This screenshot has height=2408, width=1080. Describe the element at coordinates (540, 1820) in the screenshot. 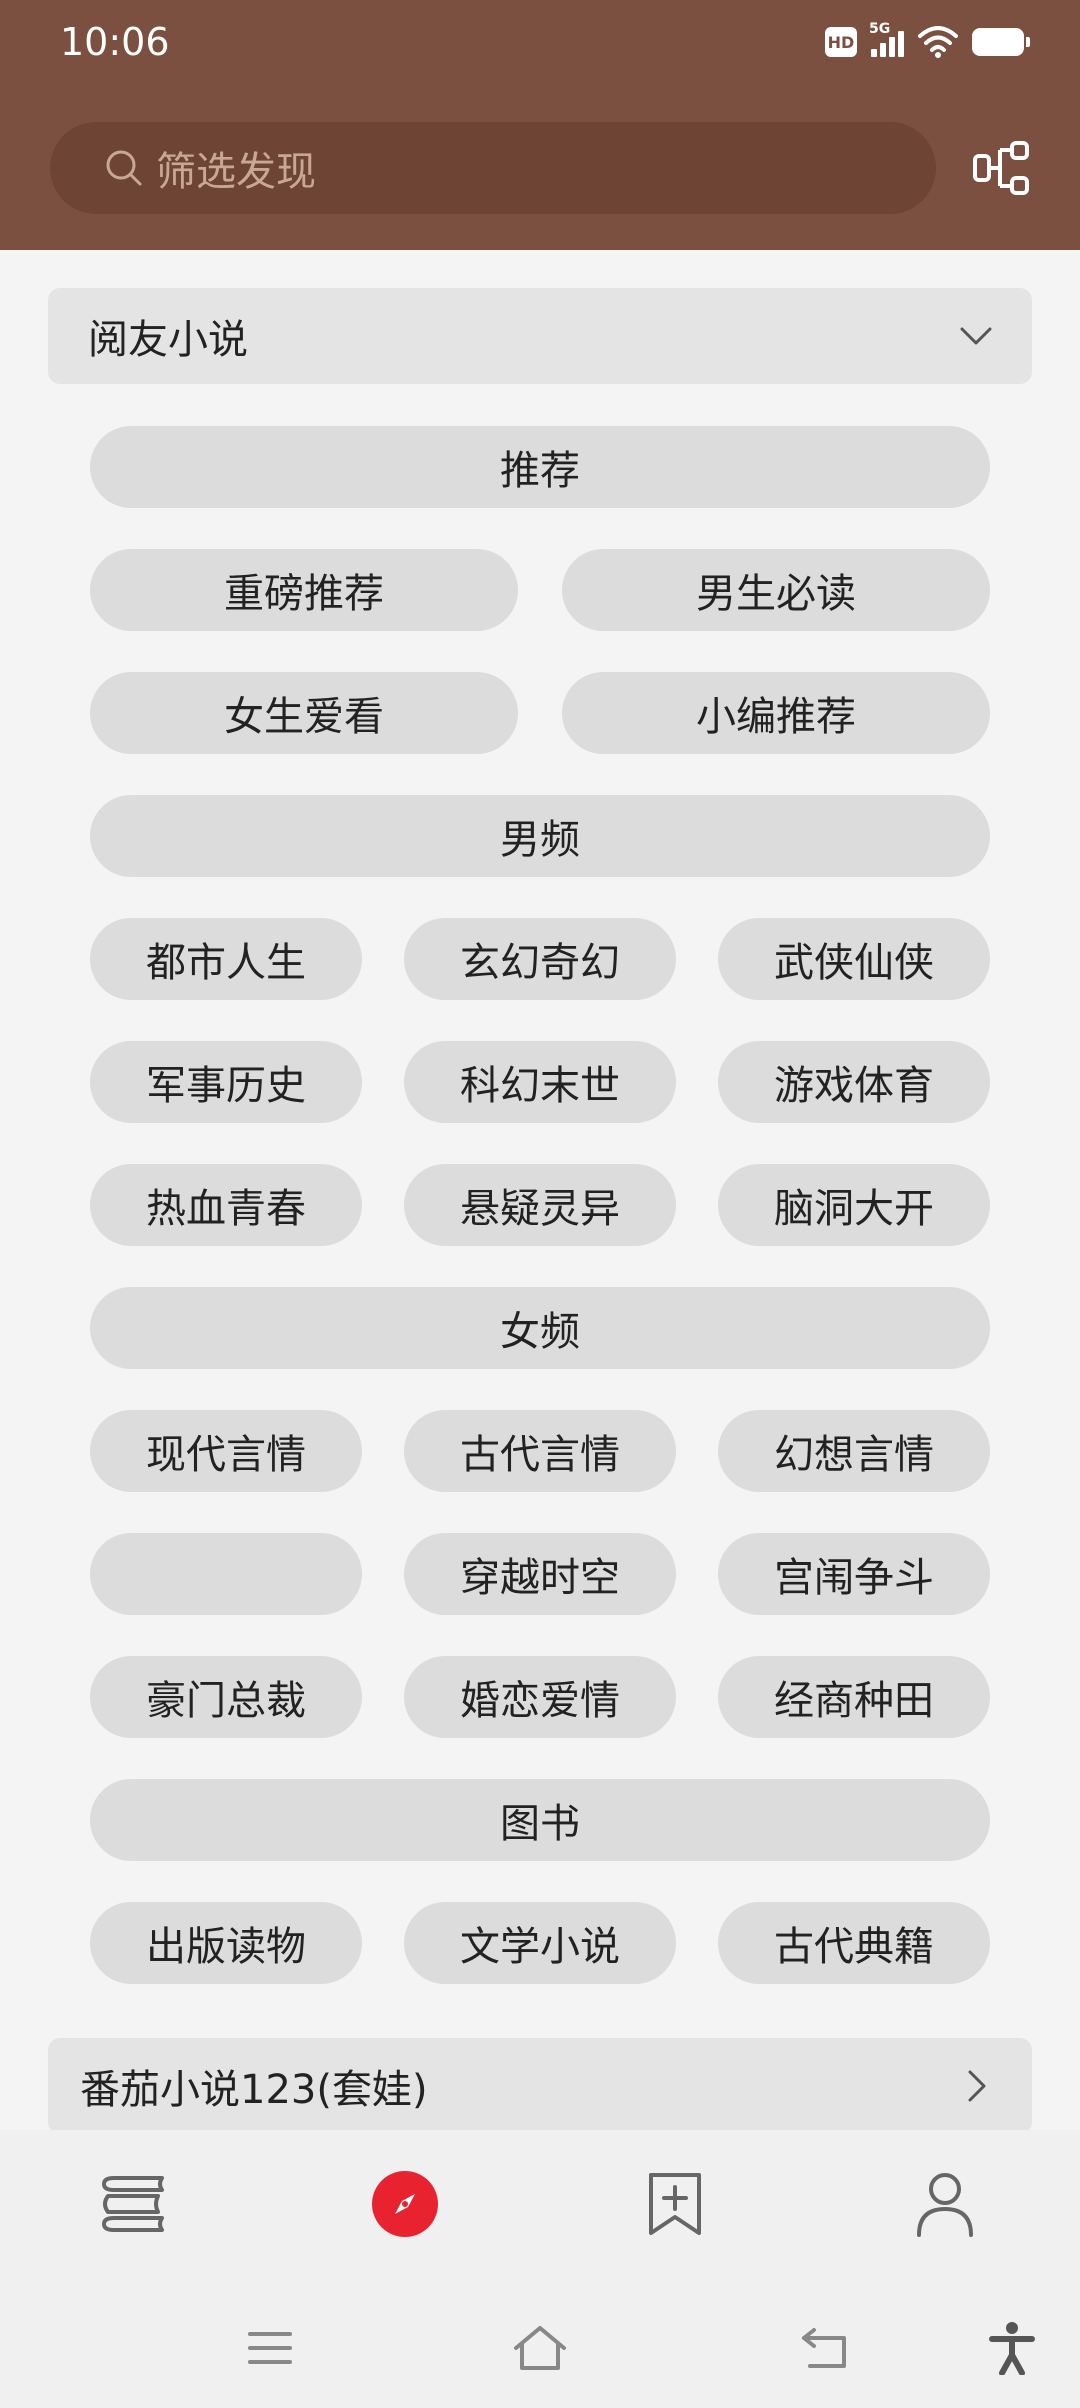

I see `section-chip-books: 图书` at that location.